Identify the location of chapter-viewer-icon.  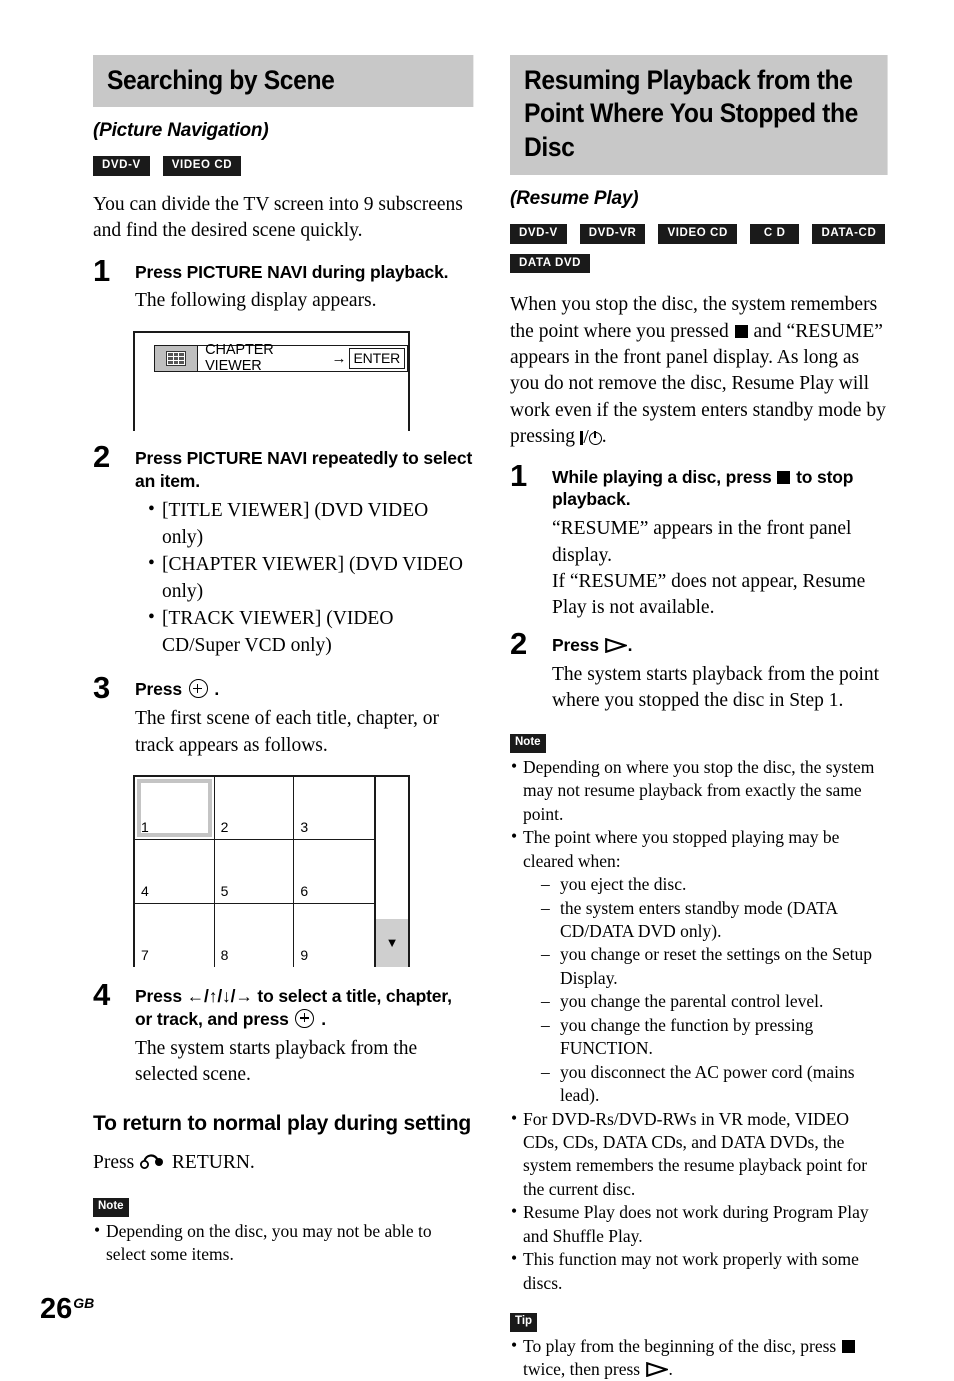
(176, 358).